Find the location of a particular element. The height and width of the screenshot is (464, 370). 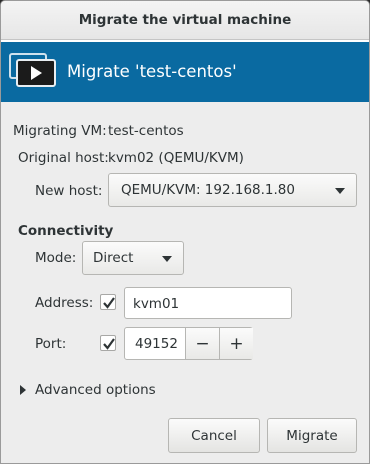

plus-icon: + is located at coordinates (236, 343).